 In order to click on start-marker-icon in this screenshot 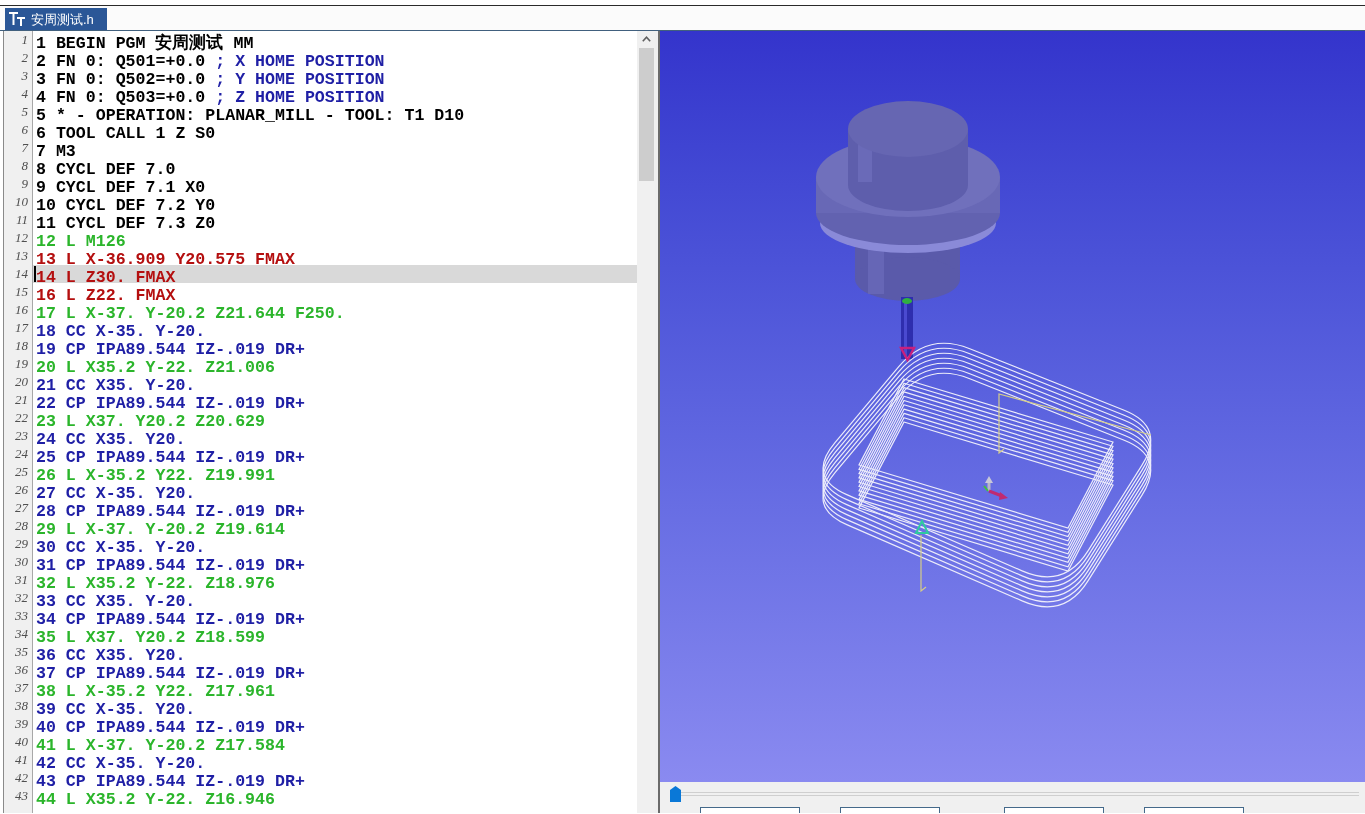, I will do `click(922, 526)`.